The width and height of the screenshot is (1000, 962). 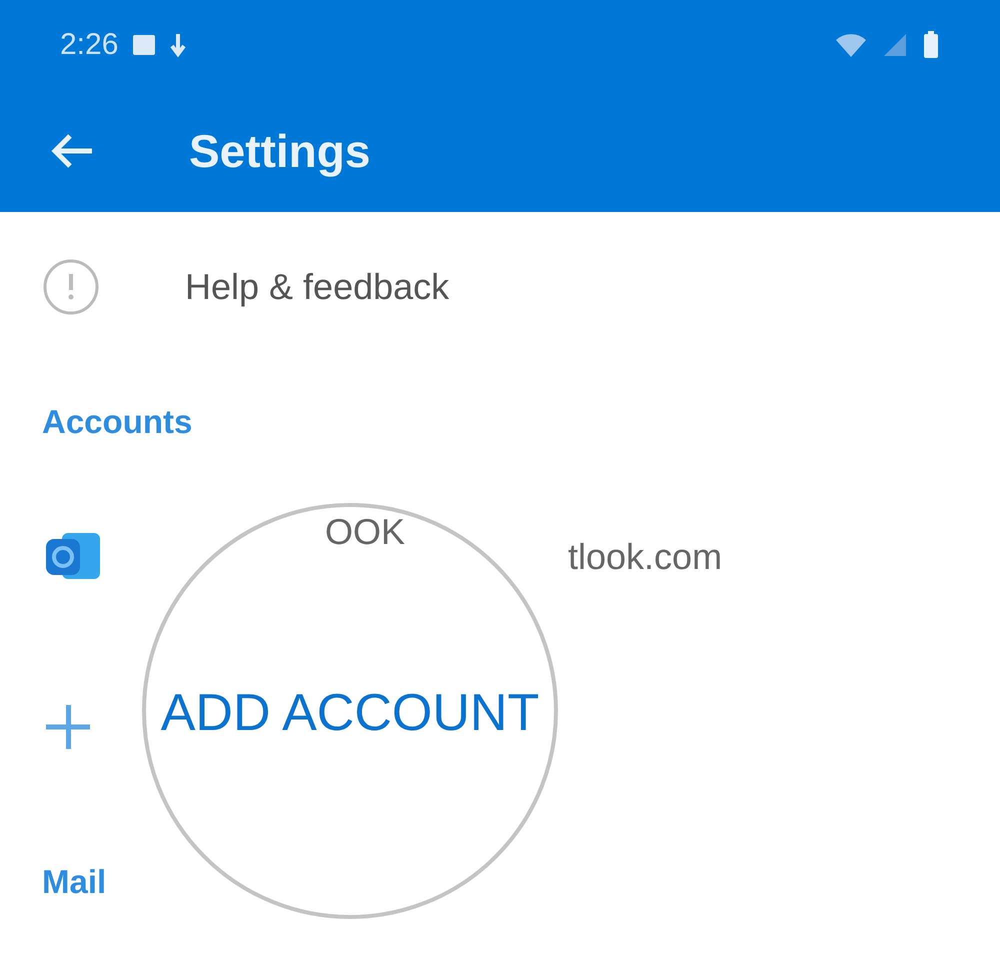 What do you see at coordinates (931, 45) in the screenshot?
I see `battery-icon` at bounding box center [931, 45].